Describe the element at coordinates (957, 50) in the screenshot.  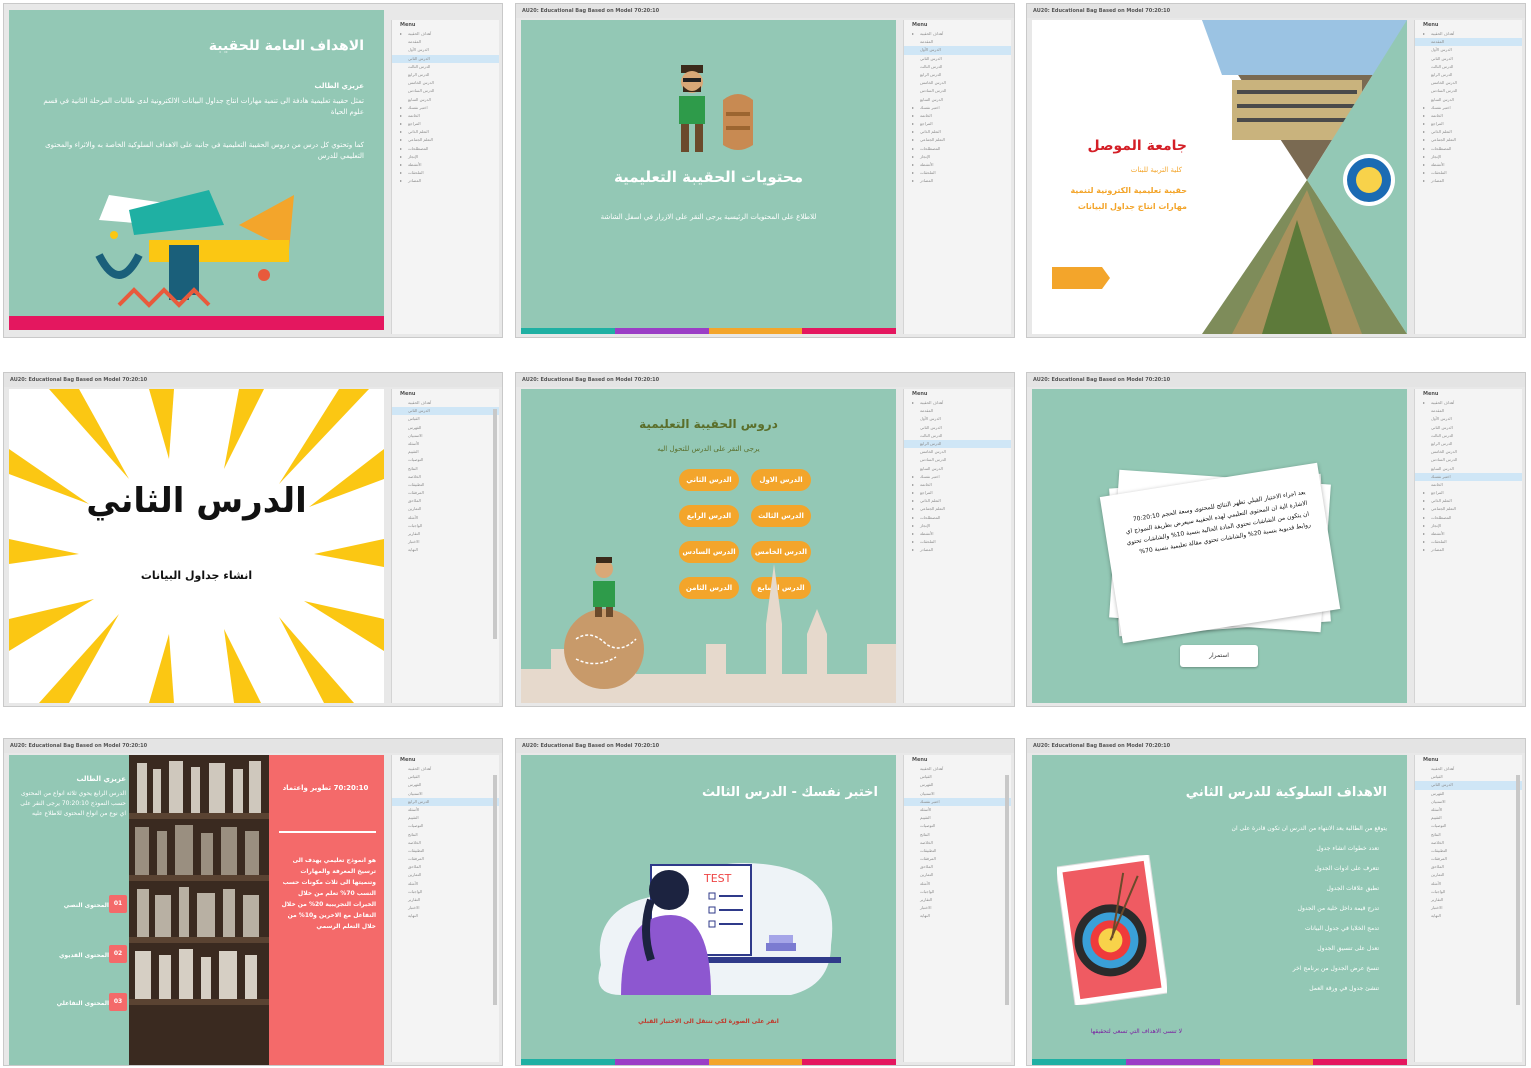
I see `menu-item-selected: الدرس الأول` at that location.